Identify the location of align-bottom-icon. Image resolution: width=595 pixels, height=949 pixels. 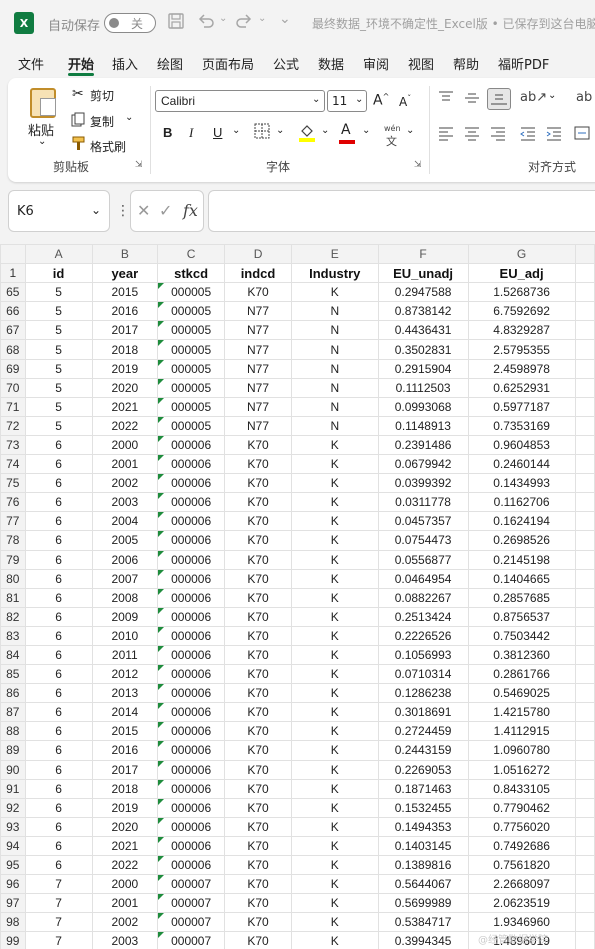
(499, 99).